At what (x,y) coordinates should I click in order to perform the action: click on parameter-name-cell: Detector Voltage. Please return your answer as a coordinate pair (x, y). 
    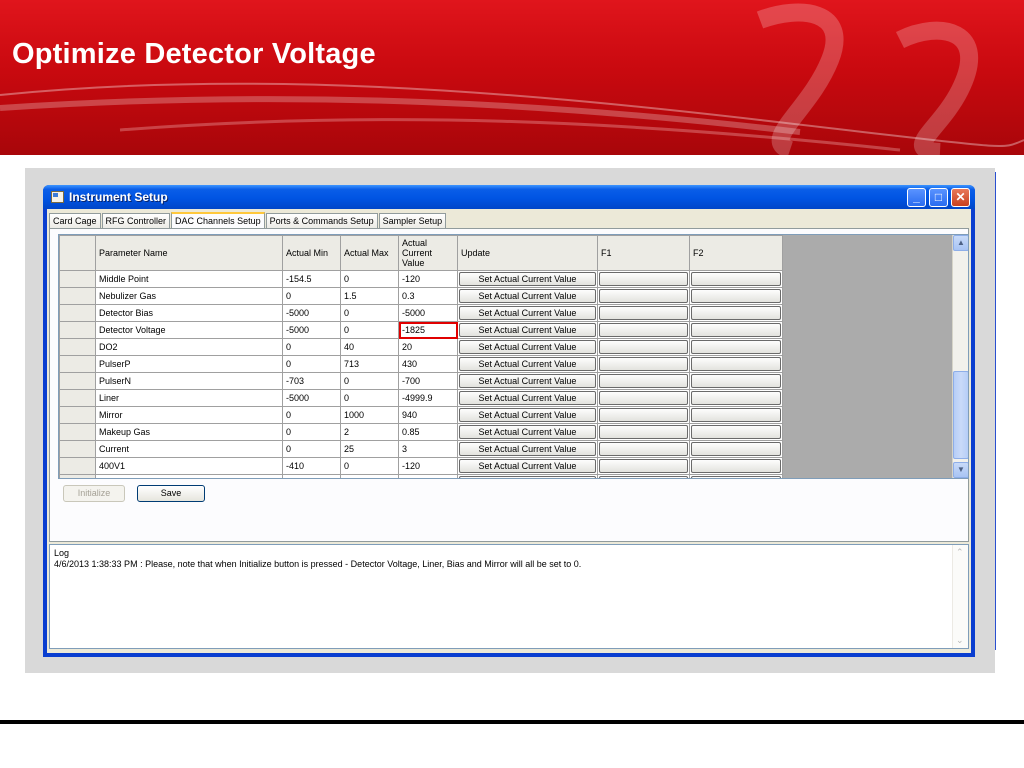
    Looking at the image, I should click on (189, 330).